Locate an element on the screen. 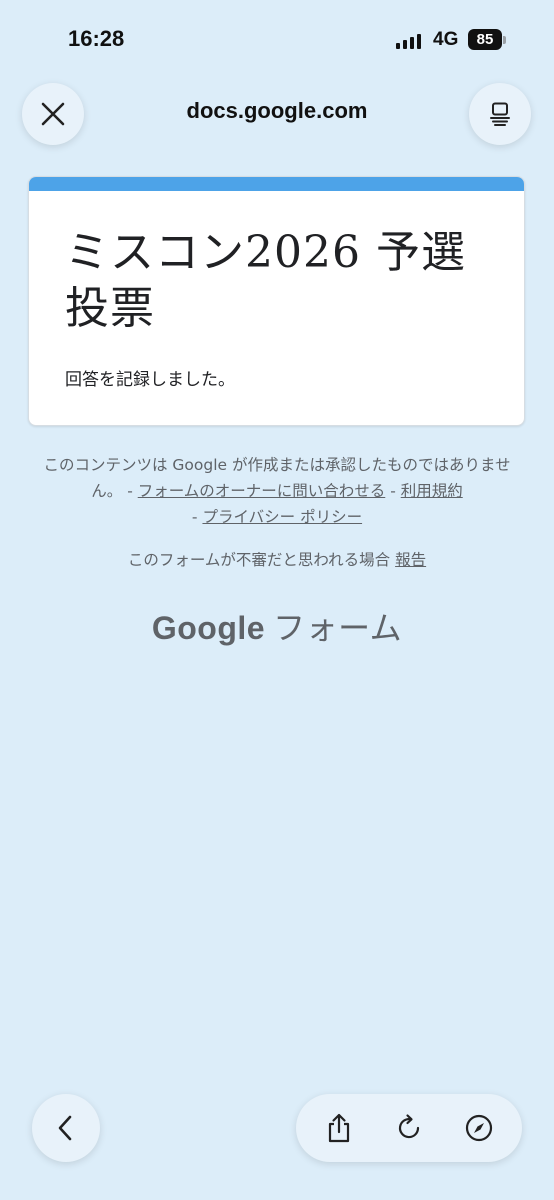  google-forms-logo: Google フォーム is located at coordinates (277, 626).